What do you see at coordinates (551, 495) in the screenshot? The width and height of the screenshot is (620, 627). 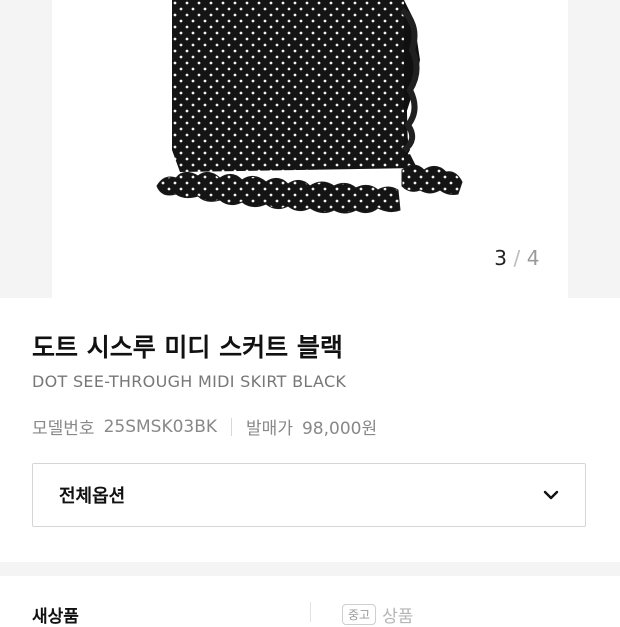 I see `chevron-down-icon` at bounding box center [551, 495].